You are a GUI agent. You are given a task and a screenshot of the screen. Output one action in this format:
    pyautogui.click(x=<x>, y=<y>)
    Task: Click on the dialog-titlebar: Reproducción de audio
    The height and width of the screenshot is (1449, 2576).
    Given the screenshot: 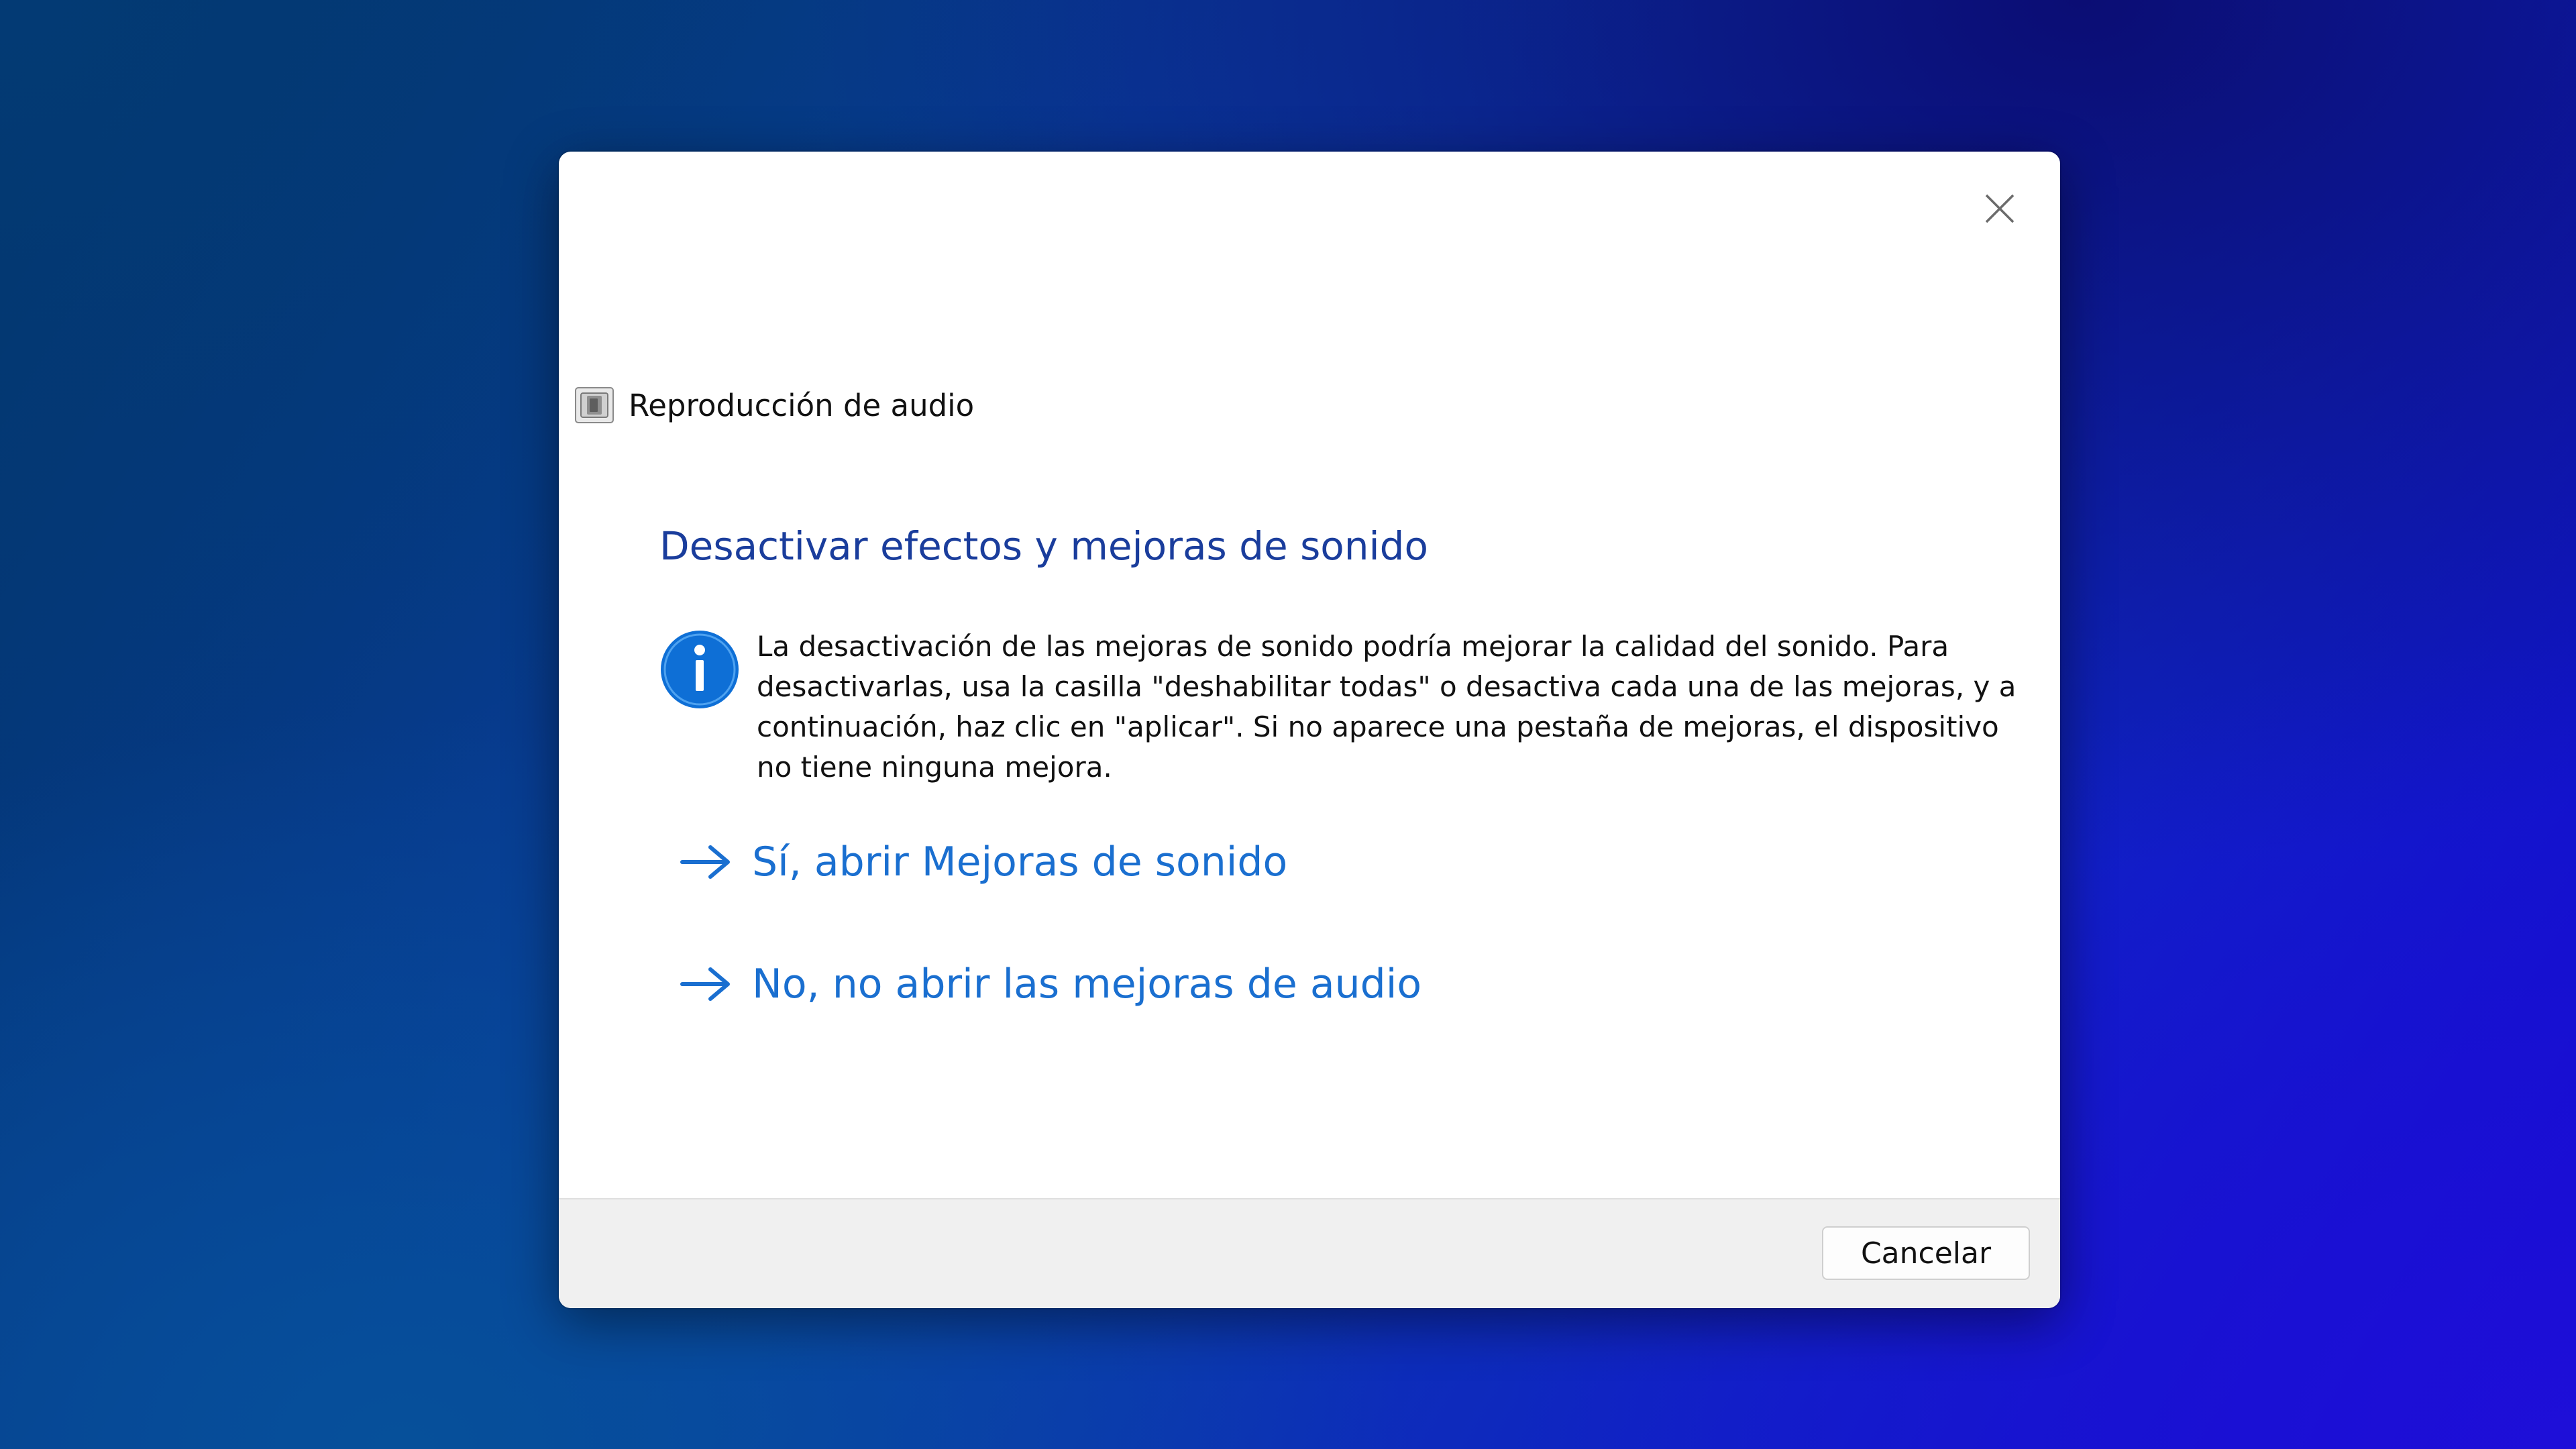 What is the action you would take?
    pyautogui.click(x=774, y=405)
    